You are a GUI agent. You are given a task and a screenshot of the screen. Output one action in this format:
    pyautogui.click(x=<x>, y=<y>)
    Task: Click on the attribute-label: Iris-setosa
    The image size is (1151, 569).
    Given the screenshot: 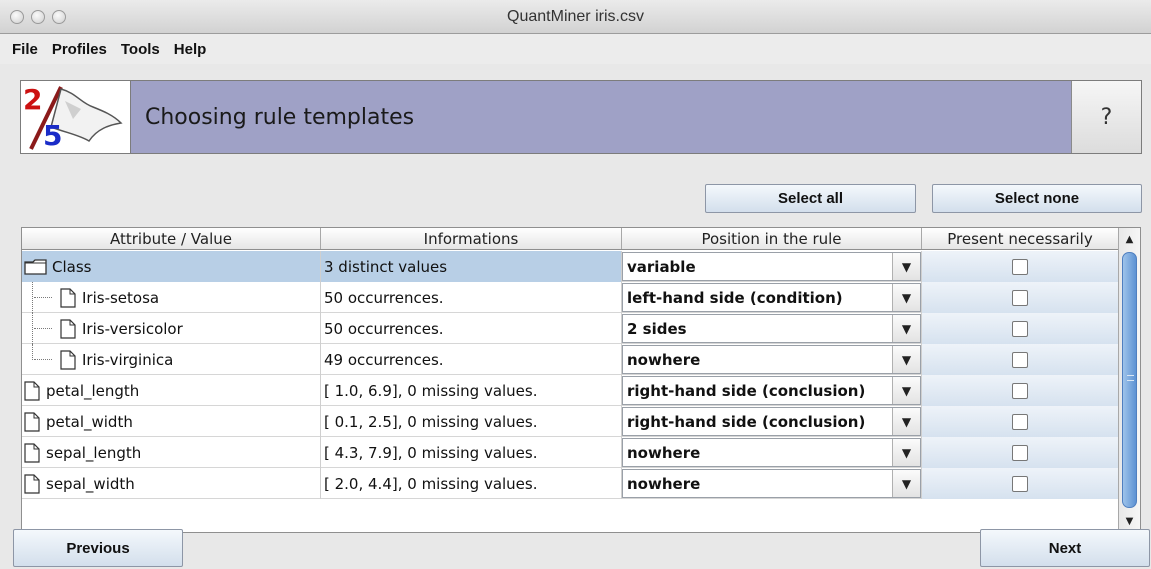 What is the action you would take?
    pyautogui.click(x=121, y=297)
    